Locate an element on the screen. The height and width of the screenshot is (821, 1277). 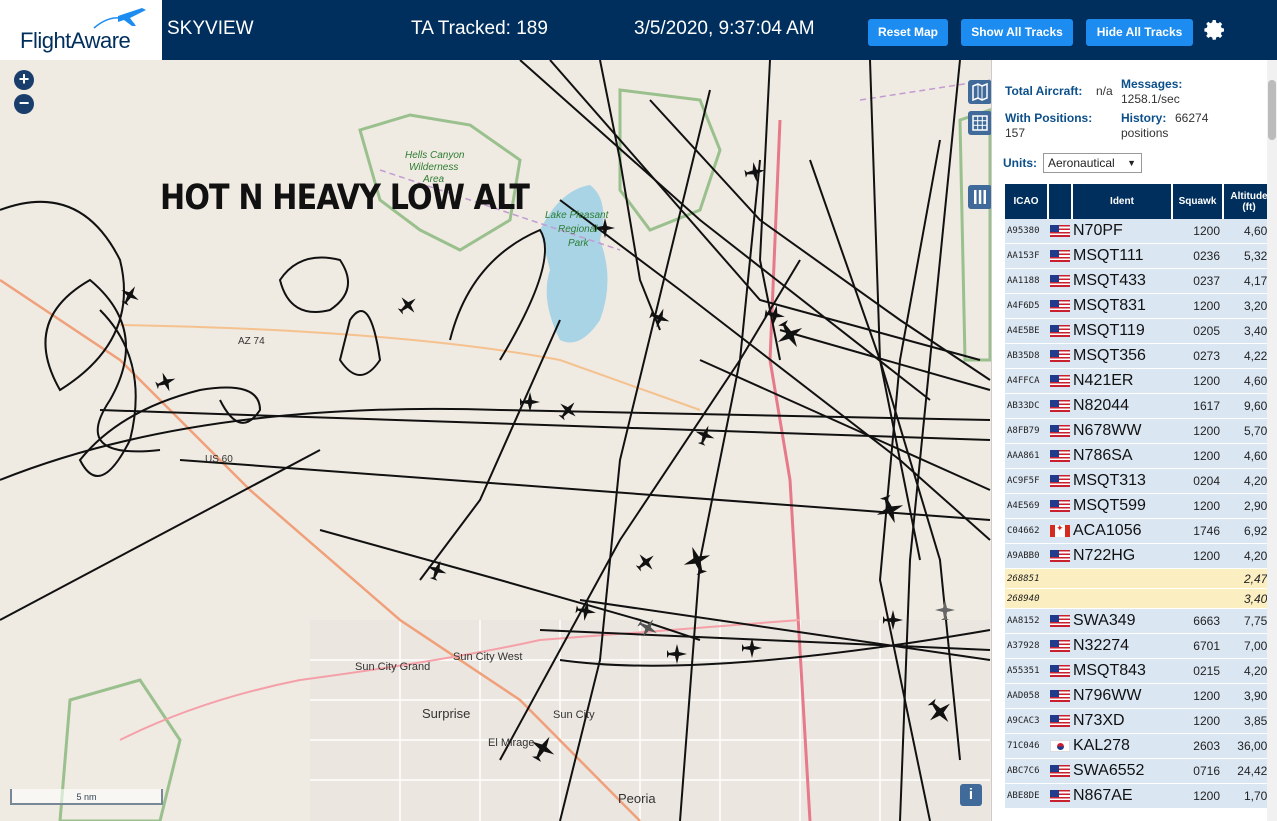
icao-cell: A4F6D5 is located at coordinates (1023, 306).